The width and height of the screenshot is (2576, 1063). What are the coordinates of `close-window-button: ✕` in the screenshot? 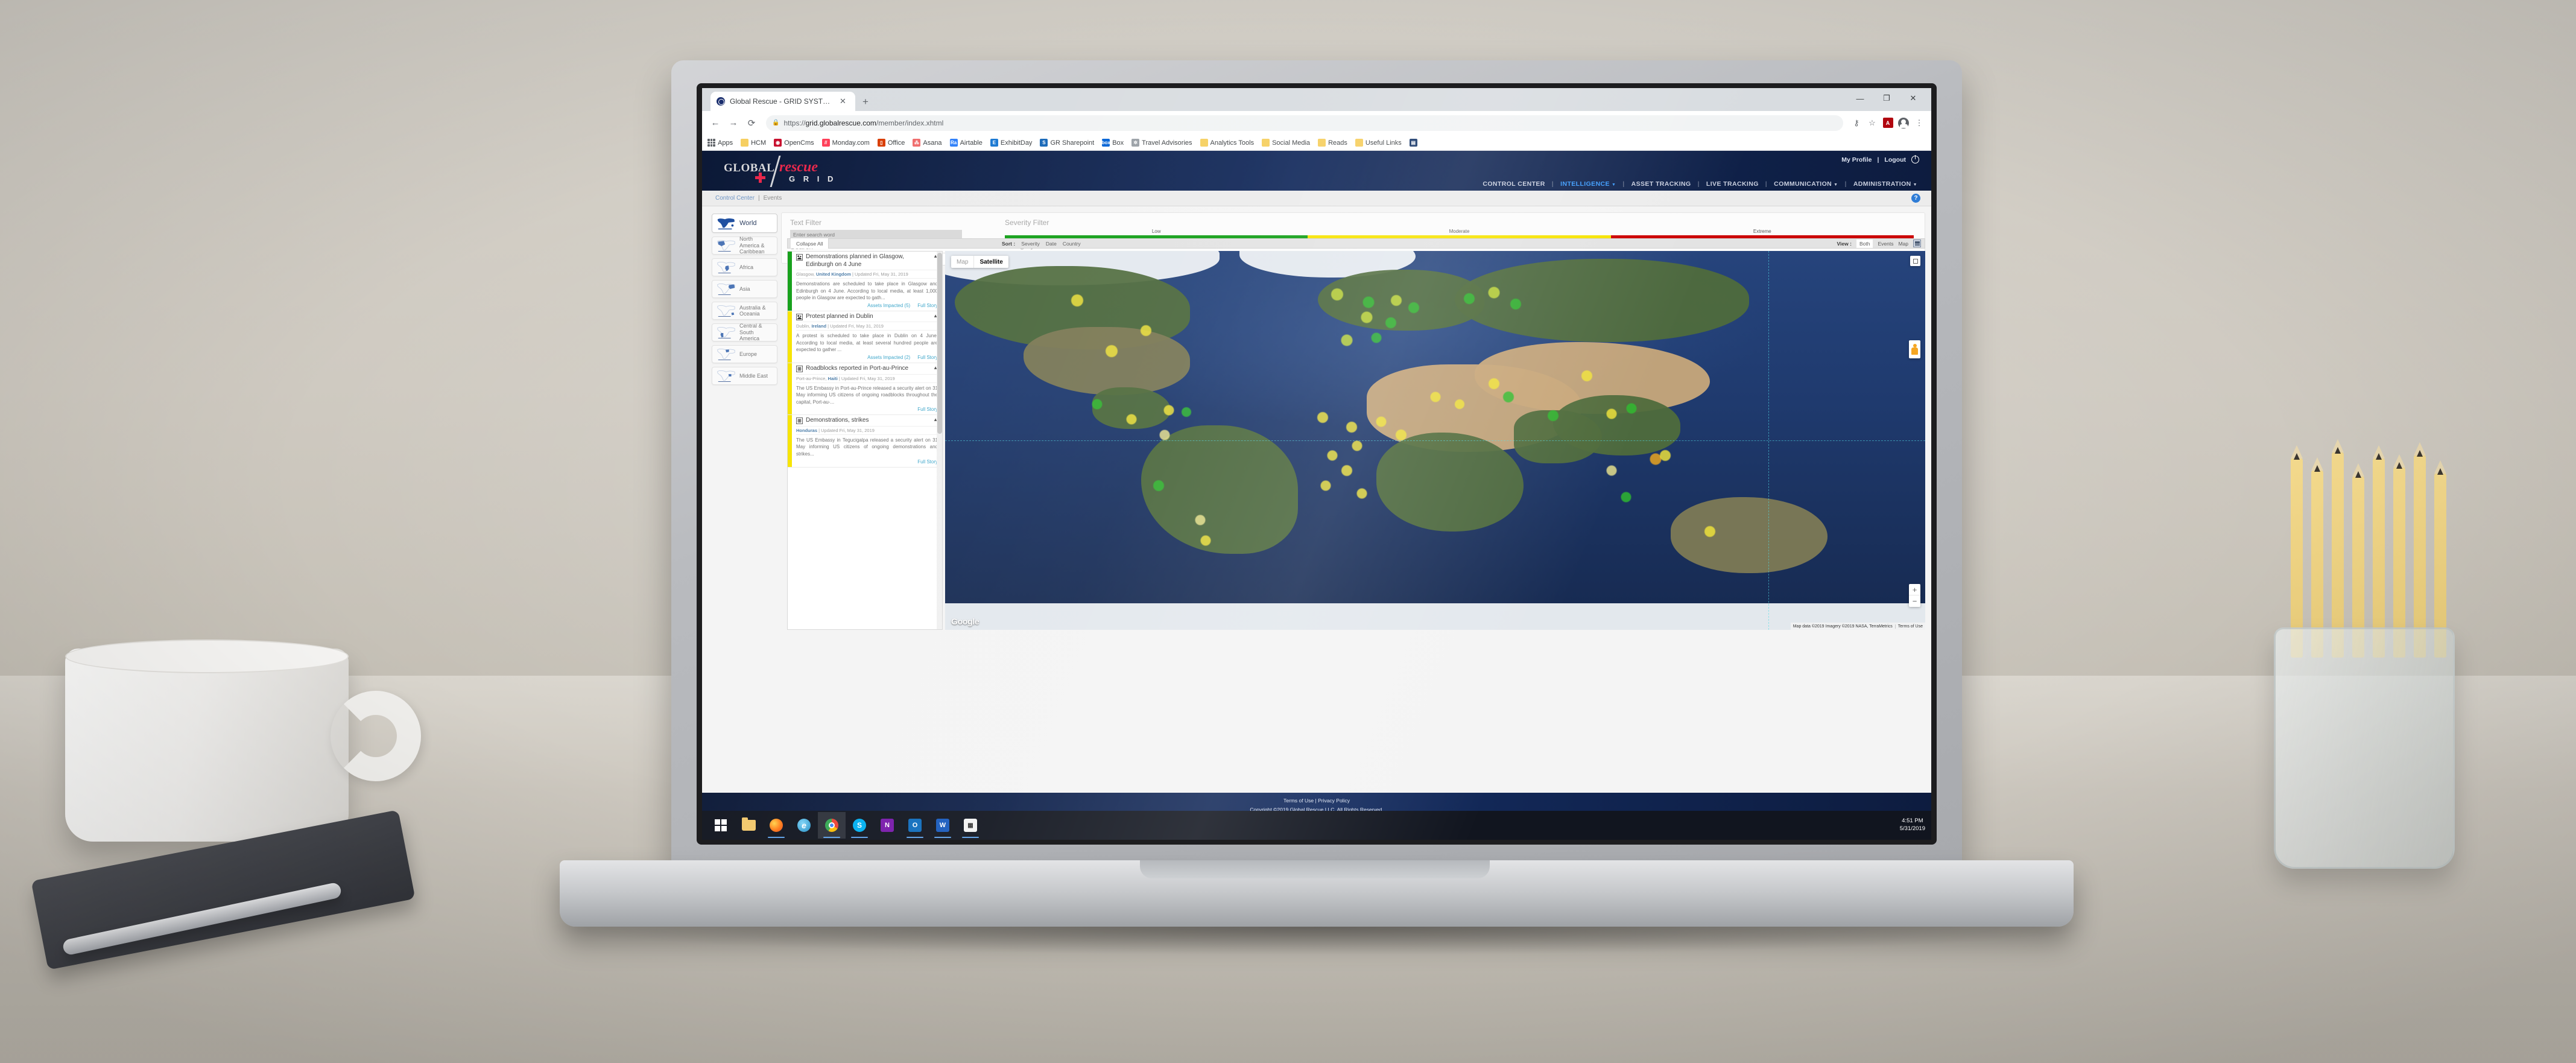 It's located at (1913, 98).